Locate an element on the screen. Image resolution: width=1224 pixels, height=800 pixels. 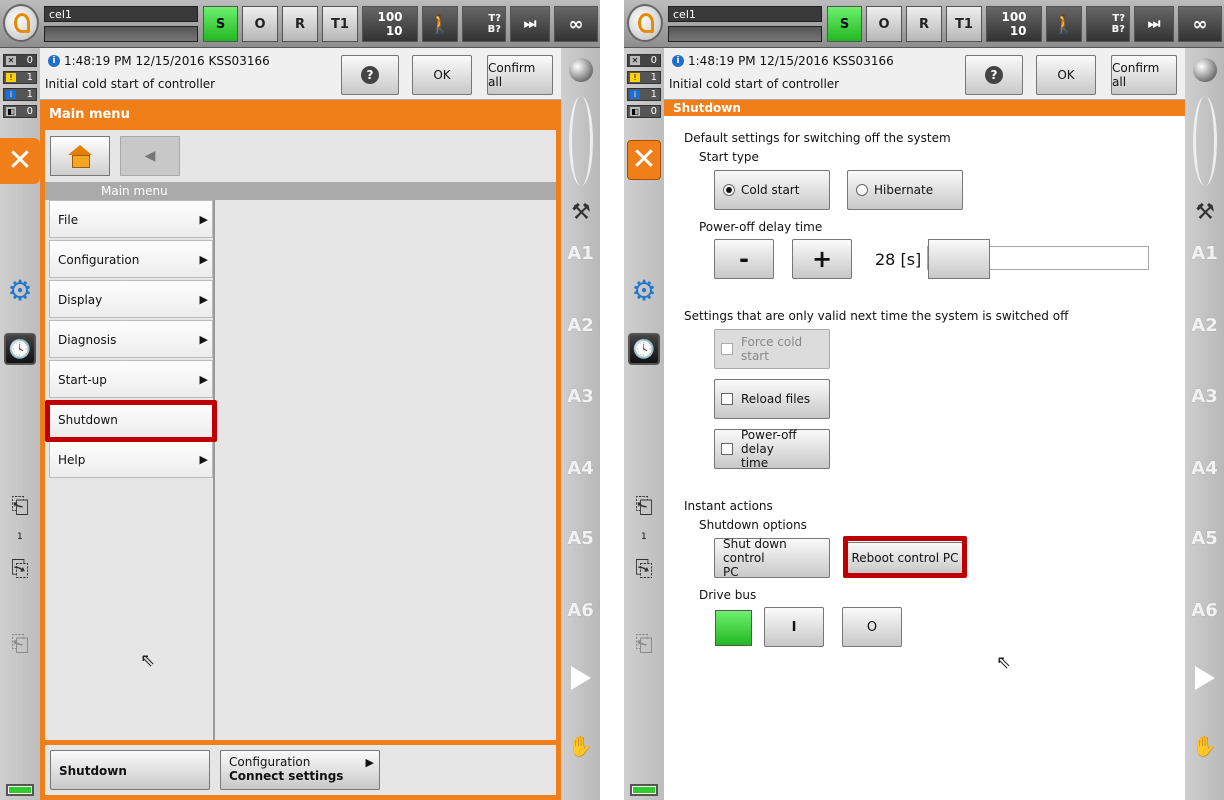
menu-item-display: Display ▶ is located at coordinates (131, 299).